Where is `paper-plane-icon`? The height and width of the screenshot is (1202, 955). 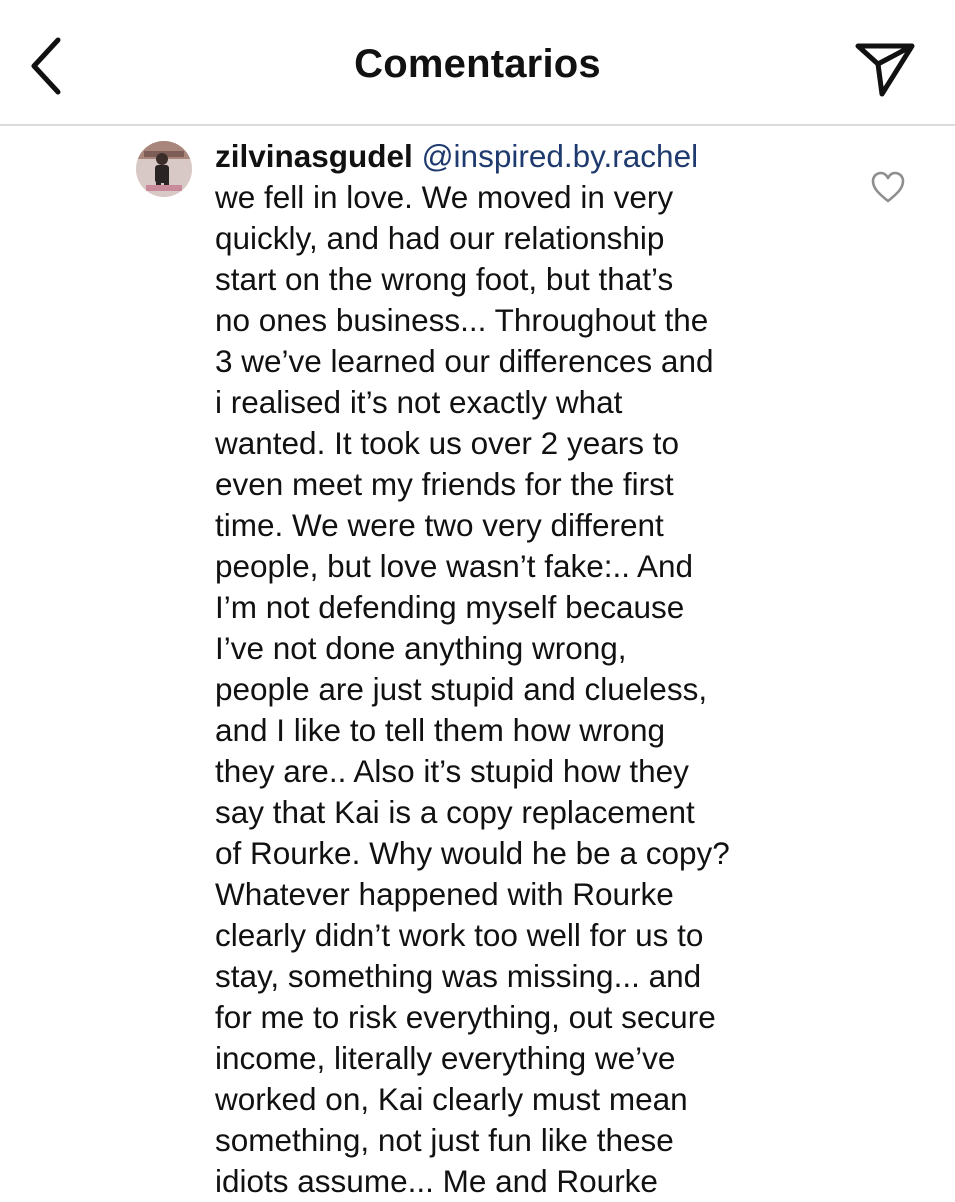 paper-plane-icon is located at coordinates (885, 70).